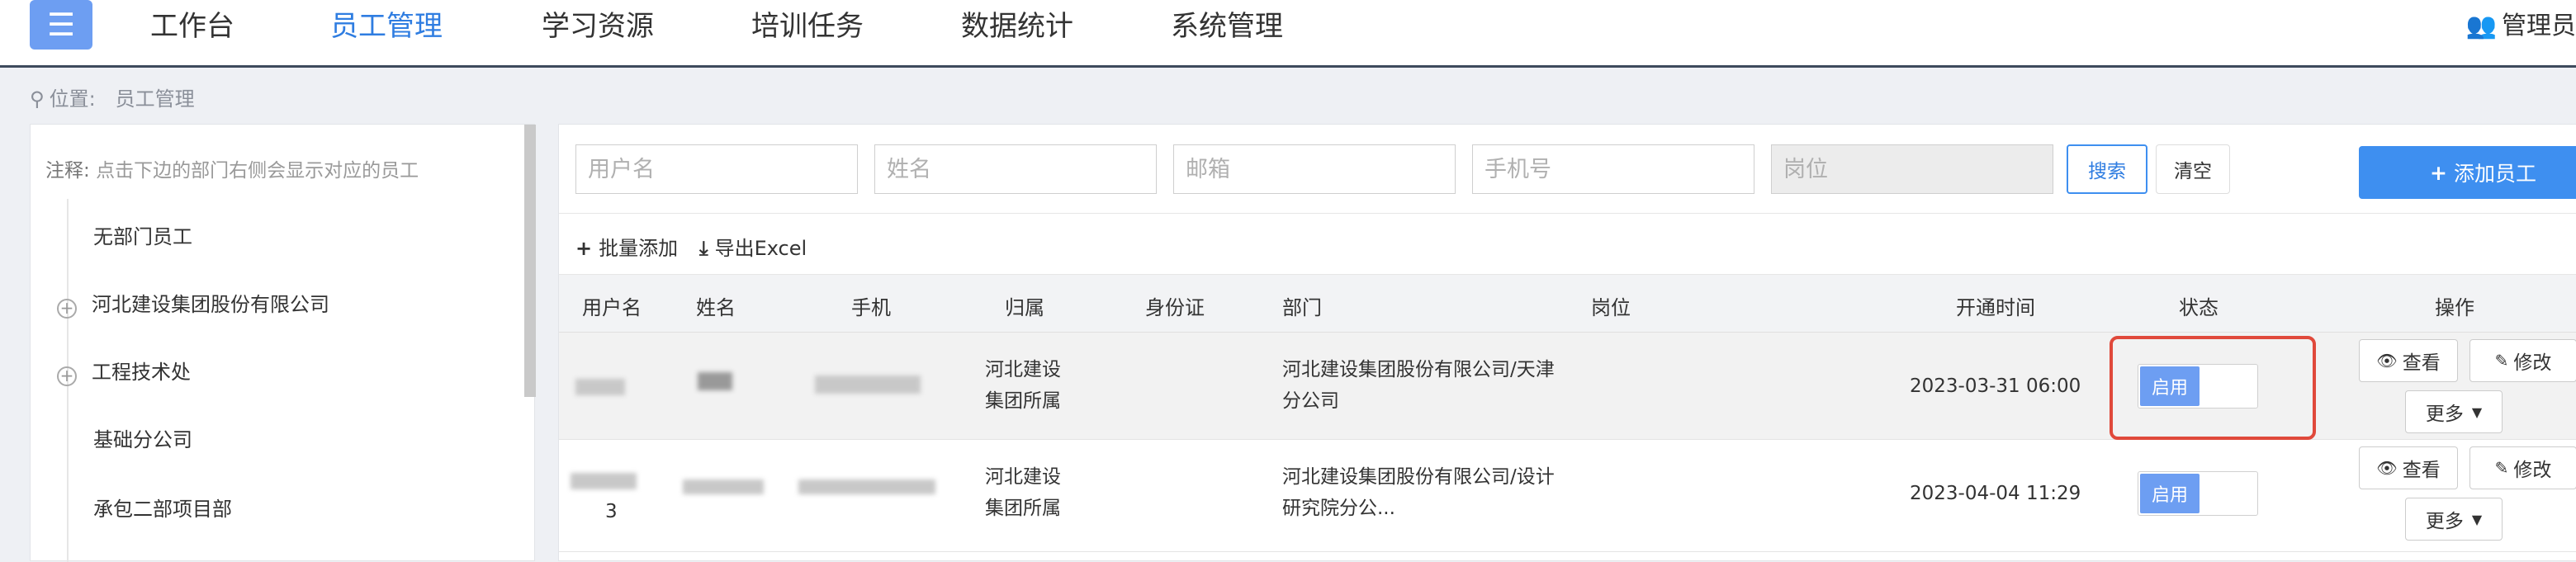 This screenshot has width=2576, height=562. Describe the element at coordinates (142, 234) in the screenshot. I see `dept-item-no-department: 无部门员工` at that location.